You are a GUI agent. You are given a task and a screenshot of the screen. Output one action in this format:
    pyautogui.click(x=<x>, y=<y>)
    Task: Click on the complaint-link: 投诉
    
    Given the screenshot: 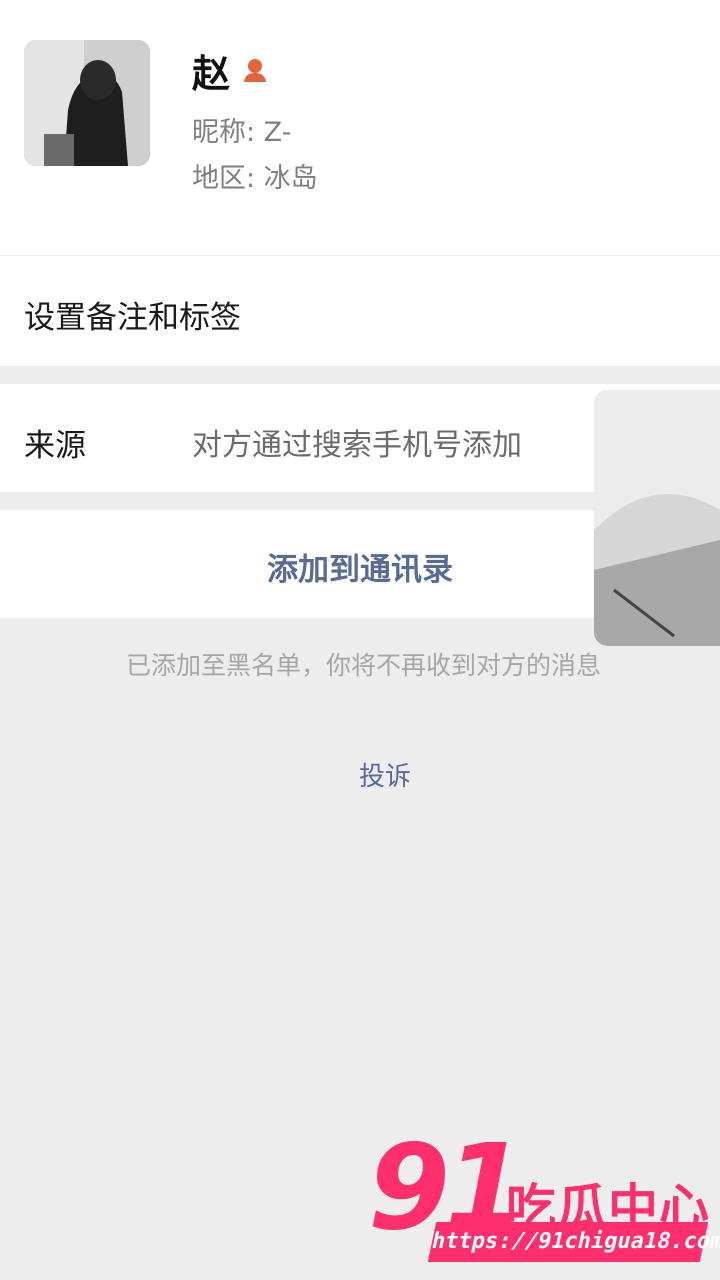 What is the action you would take?
    pyautogui.click(x=360, y=774)
    